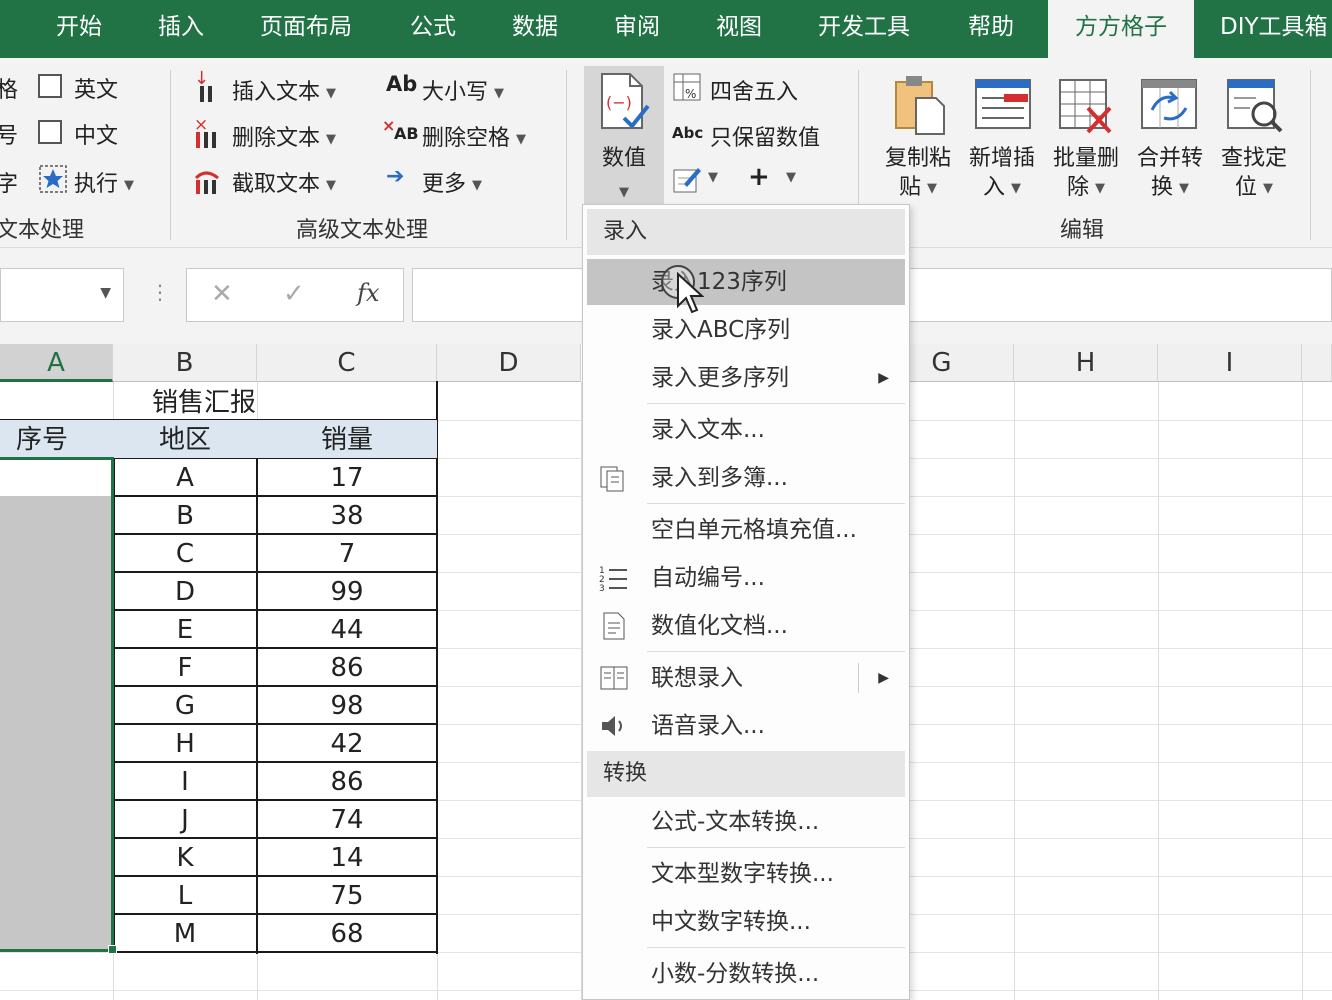  I want to click on tab-view: 视图, so click(739, 29).